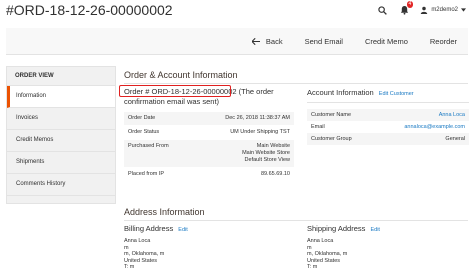 The width and height of the screenshot is (474, 280). What do you see at coordinates (61, 97) in the screenshot?
I see `sidebar-item-information: Information` at bounding box center [61, 97].